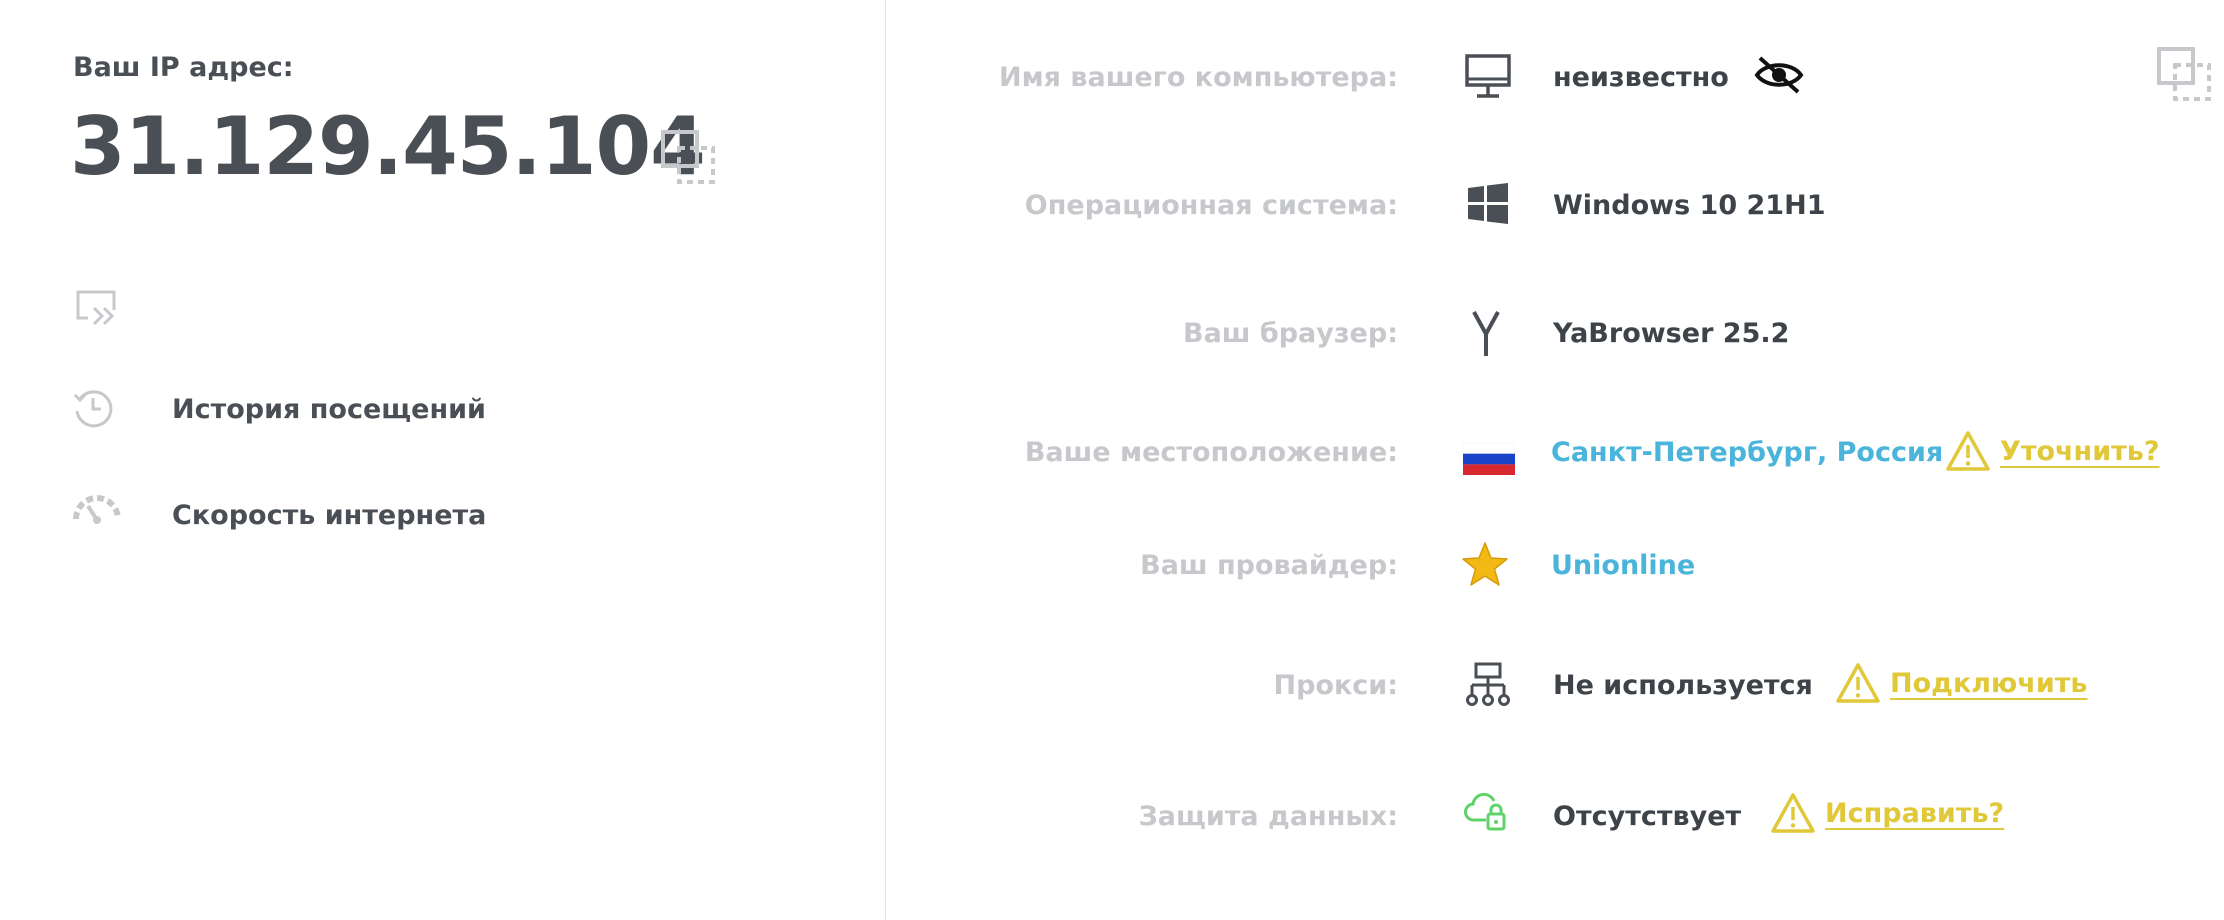  What do you see at coordinates (93, 408) in the screenshot?
I see `history-icon` at bounding box center [93, 408].